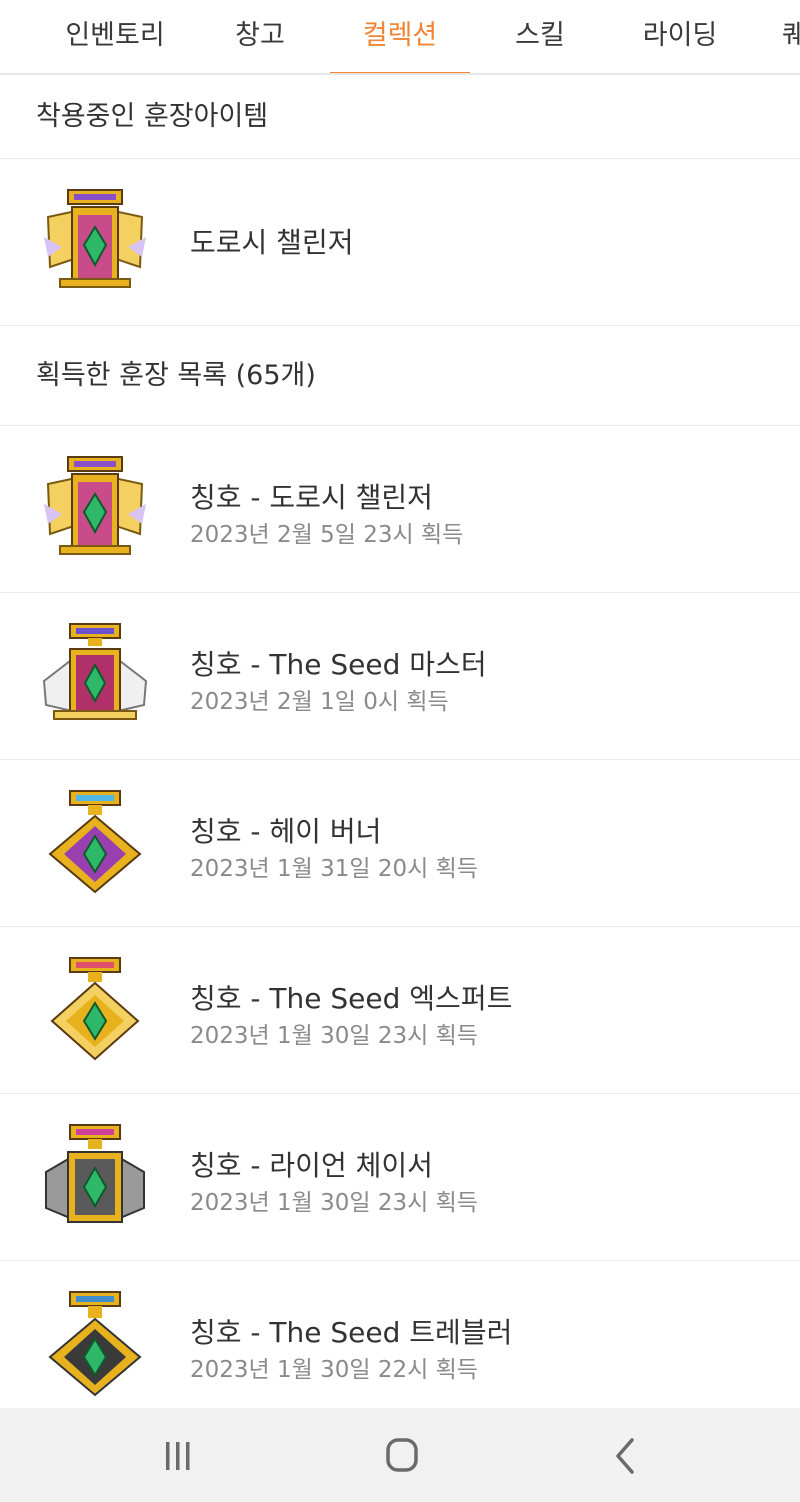  I want to click on medal-list-item: 칭호 - The Seed 엑스퍼트 2023년 1월 30일 23시 획득, so click(400, 1010).